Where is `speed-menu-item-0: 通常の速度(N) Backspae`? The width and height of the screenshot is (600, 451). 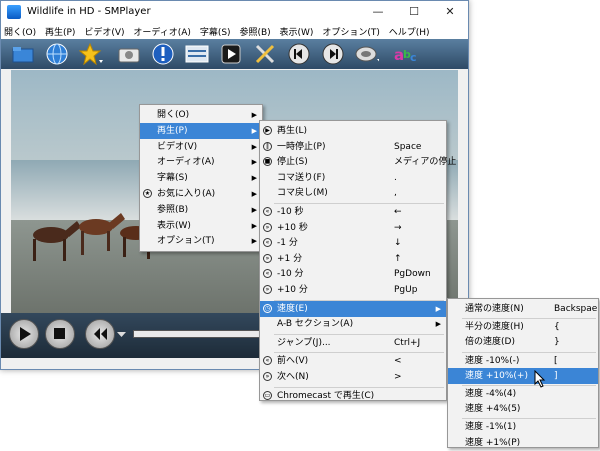
speed-menu-item-0: 通常の速度(N) Backspae is located at coordinates (523, 309).